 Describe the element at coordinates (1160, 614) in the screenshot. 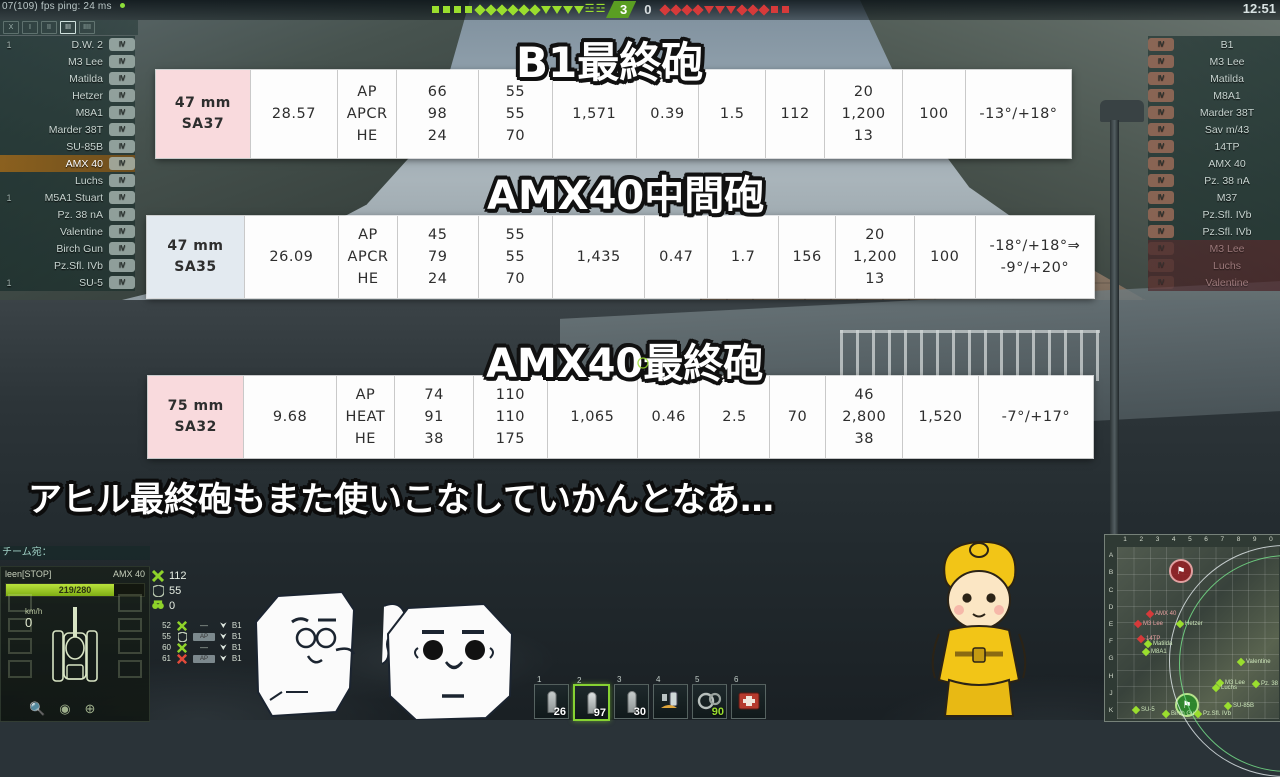

I see `minimap-marker: AMX 40` at that location.